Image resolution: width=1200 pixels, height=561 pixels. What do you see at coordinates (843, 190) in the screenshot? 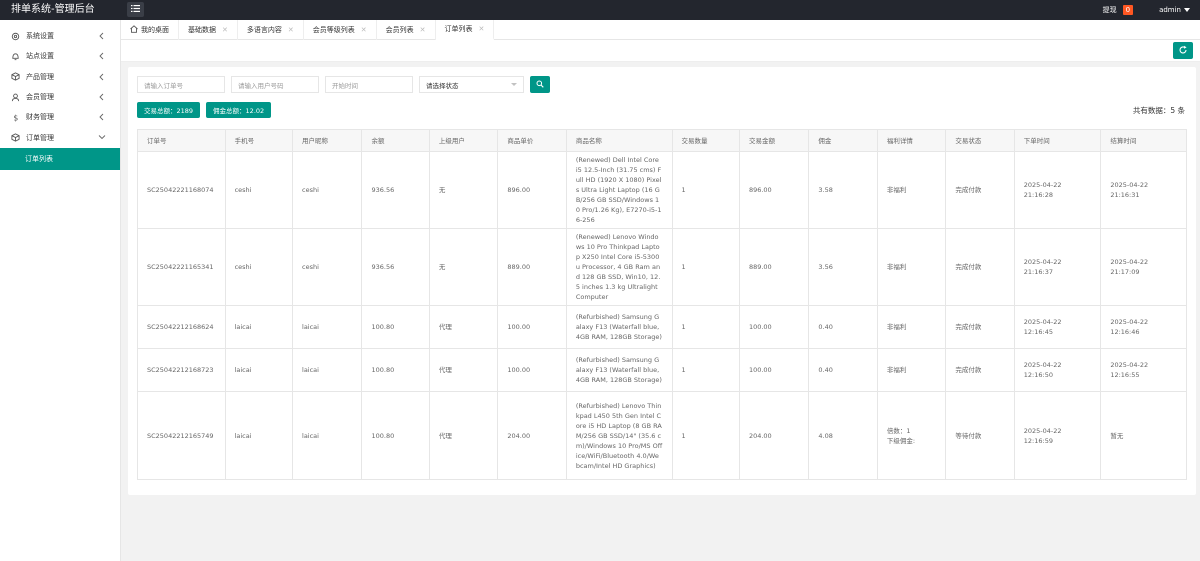
I see `table-cell: 3.58` at bounding box center [843, 190].